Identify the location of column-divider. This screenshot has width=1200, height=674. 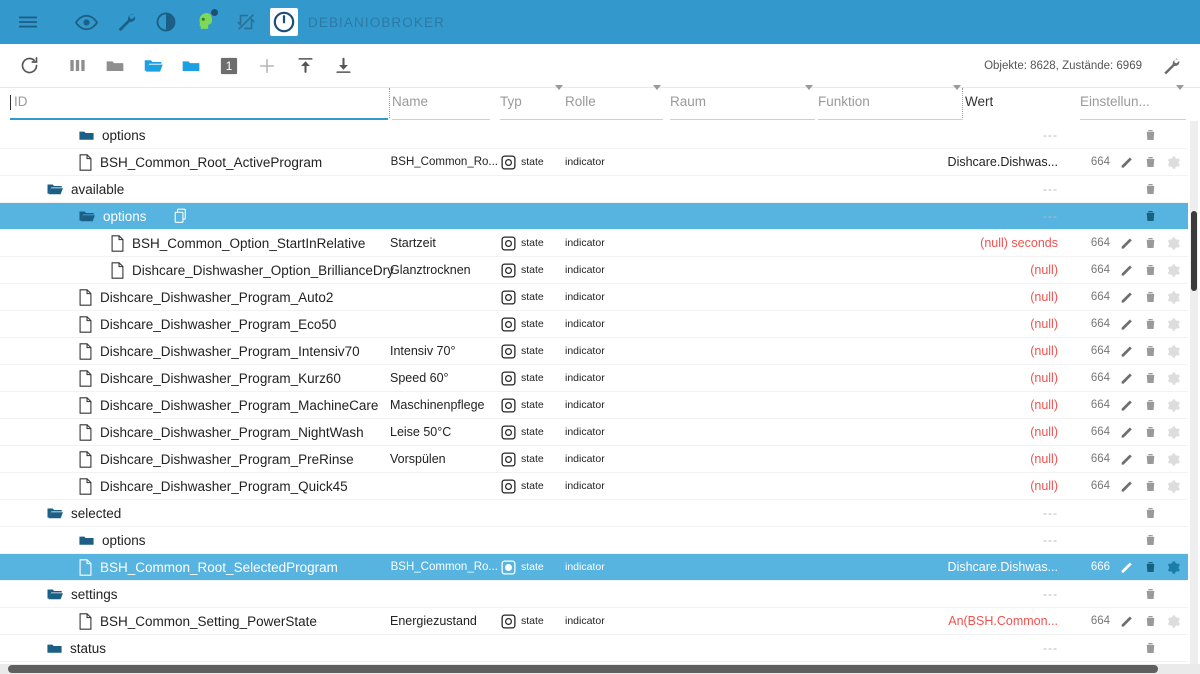
(962, 103).